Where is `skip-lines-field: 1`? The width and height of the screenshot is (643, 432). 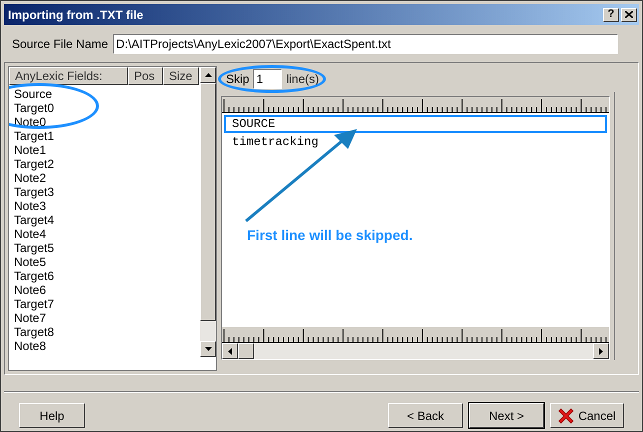
skip-lines-field: 1 is located at coordinates (267, 79).